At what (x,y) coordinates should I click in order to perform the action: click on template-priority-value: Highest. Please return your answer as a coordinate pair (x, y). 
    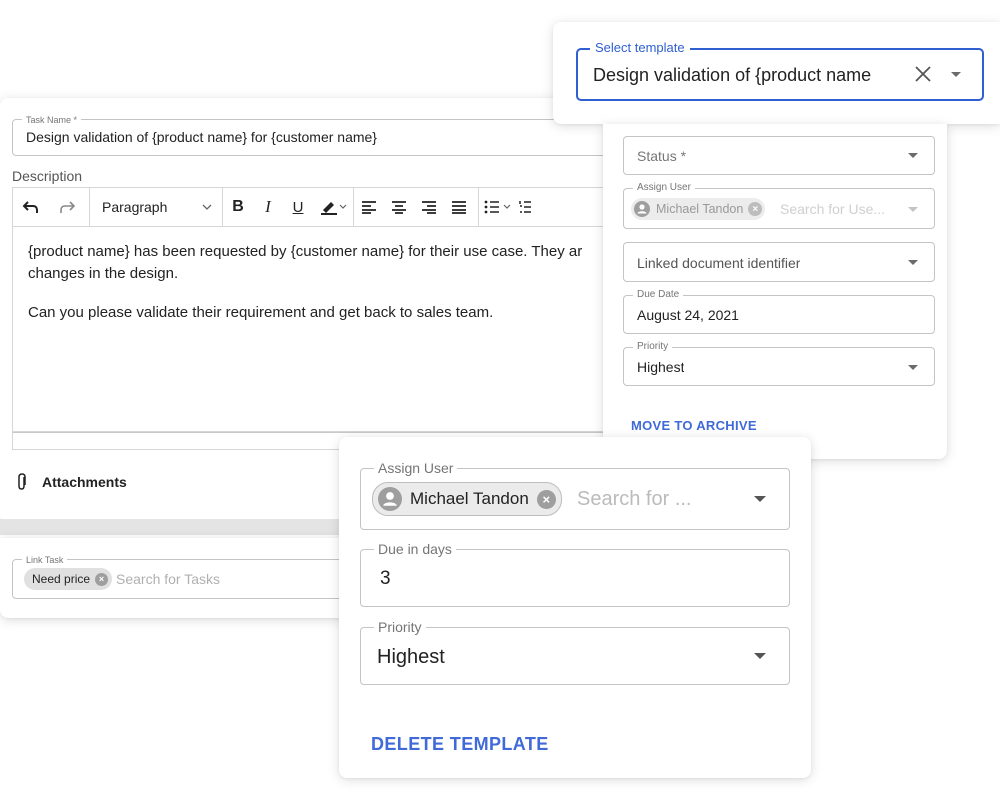
    Looking at the image, I should click on (411, 657).